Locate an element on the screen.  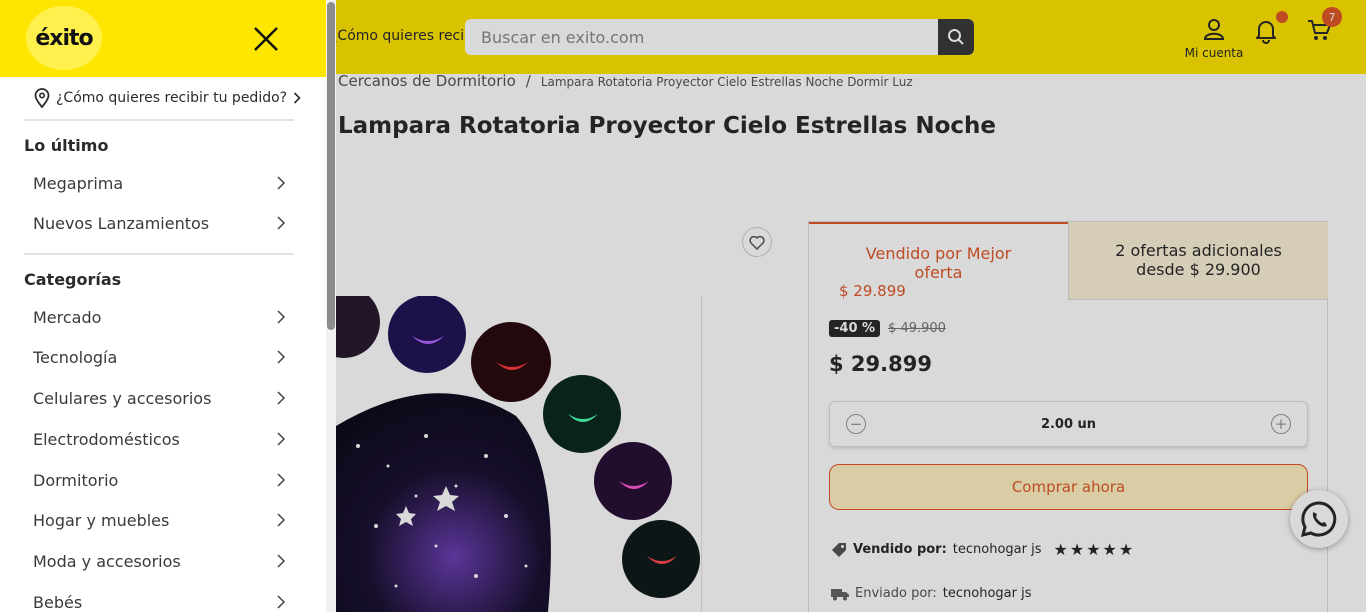
menu-item-celulares: Celulares y accesorios is located at coordinates (159, 398).